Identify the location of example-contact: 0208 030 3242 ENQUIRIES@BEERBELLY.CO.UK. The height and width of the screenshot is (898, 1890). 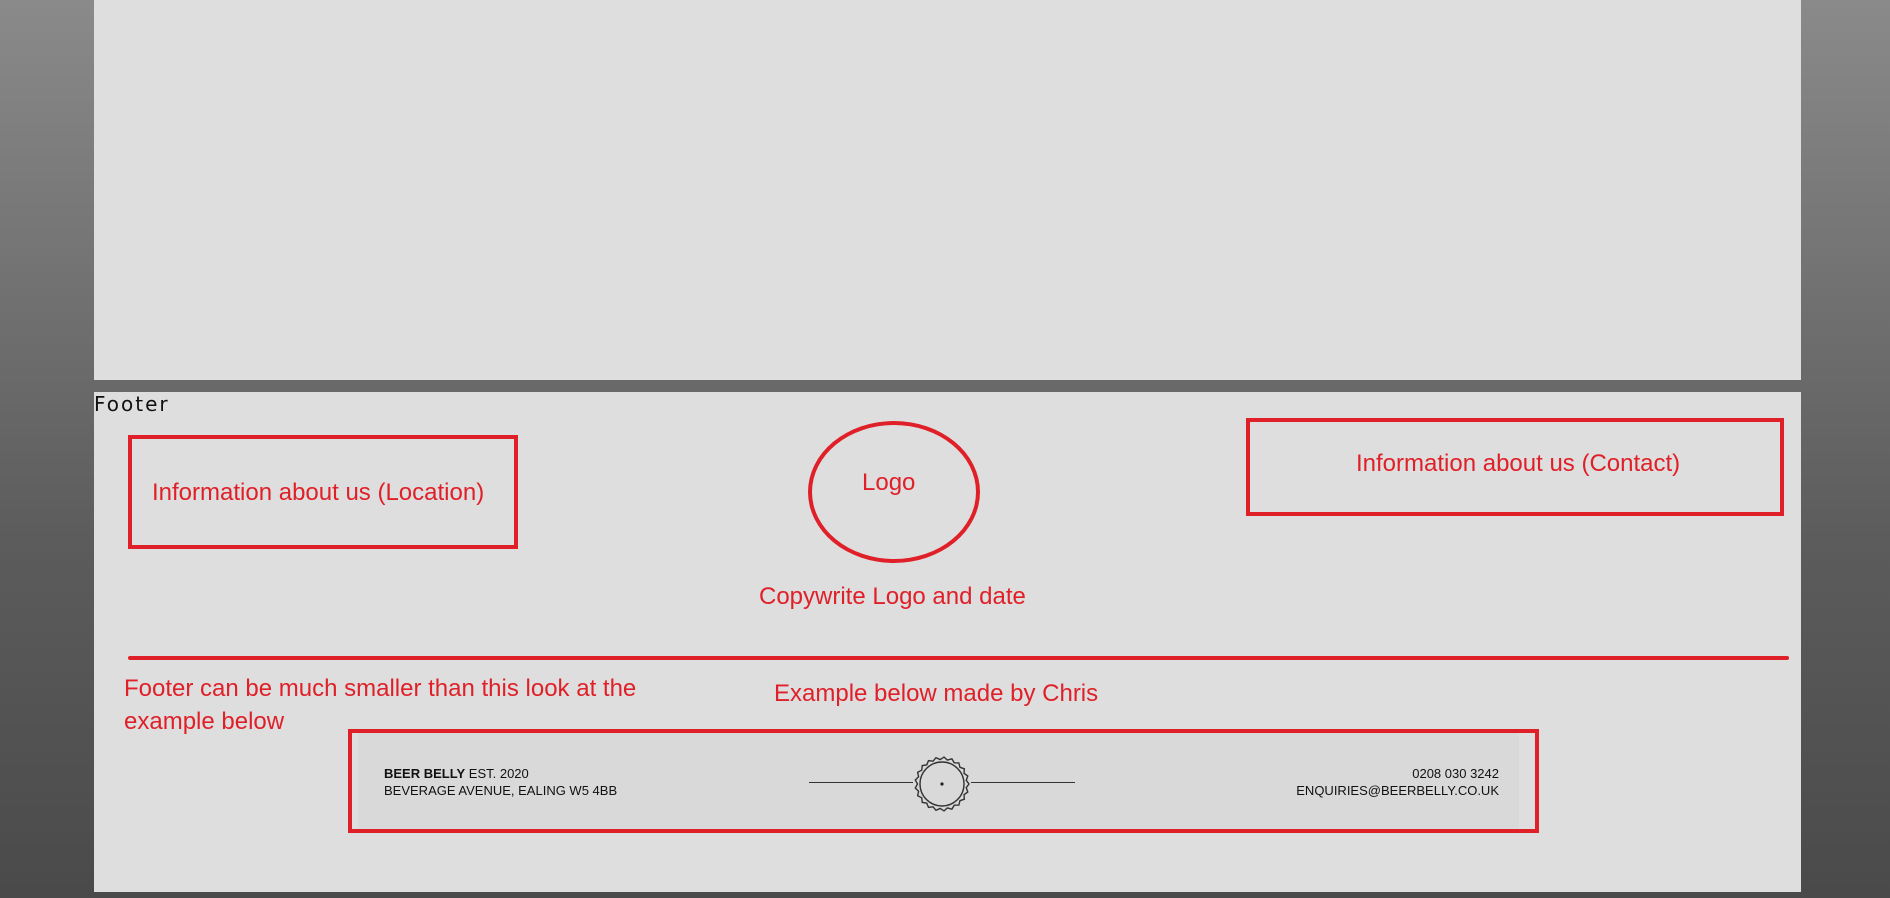
(1397, 782).